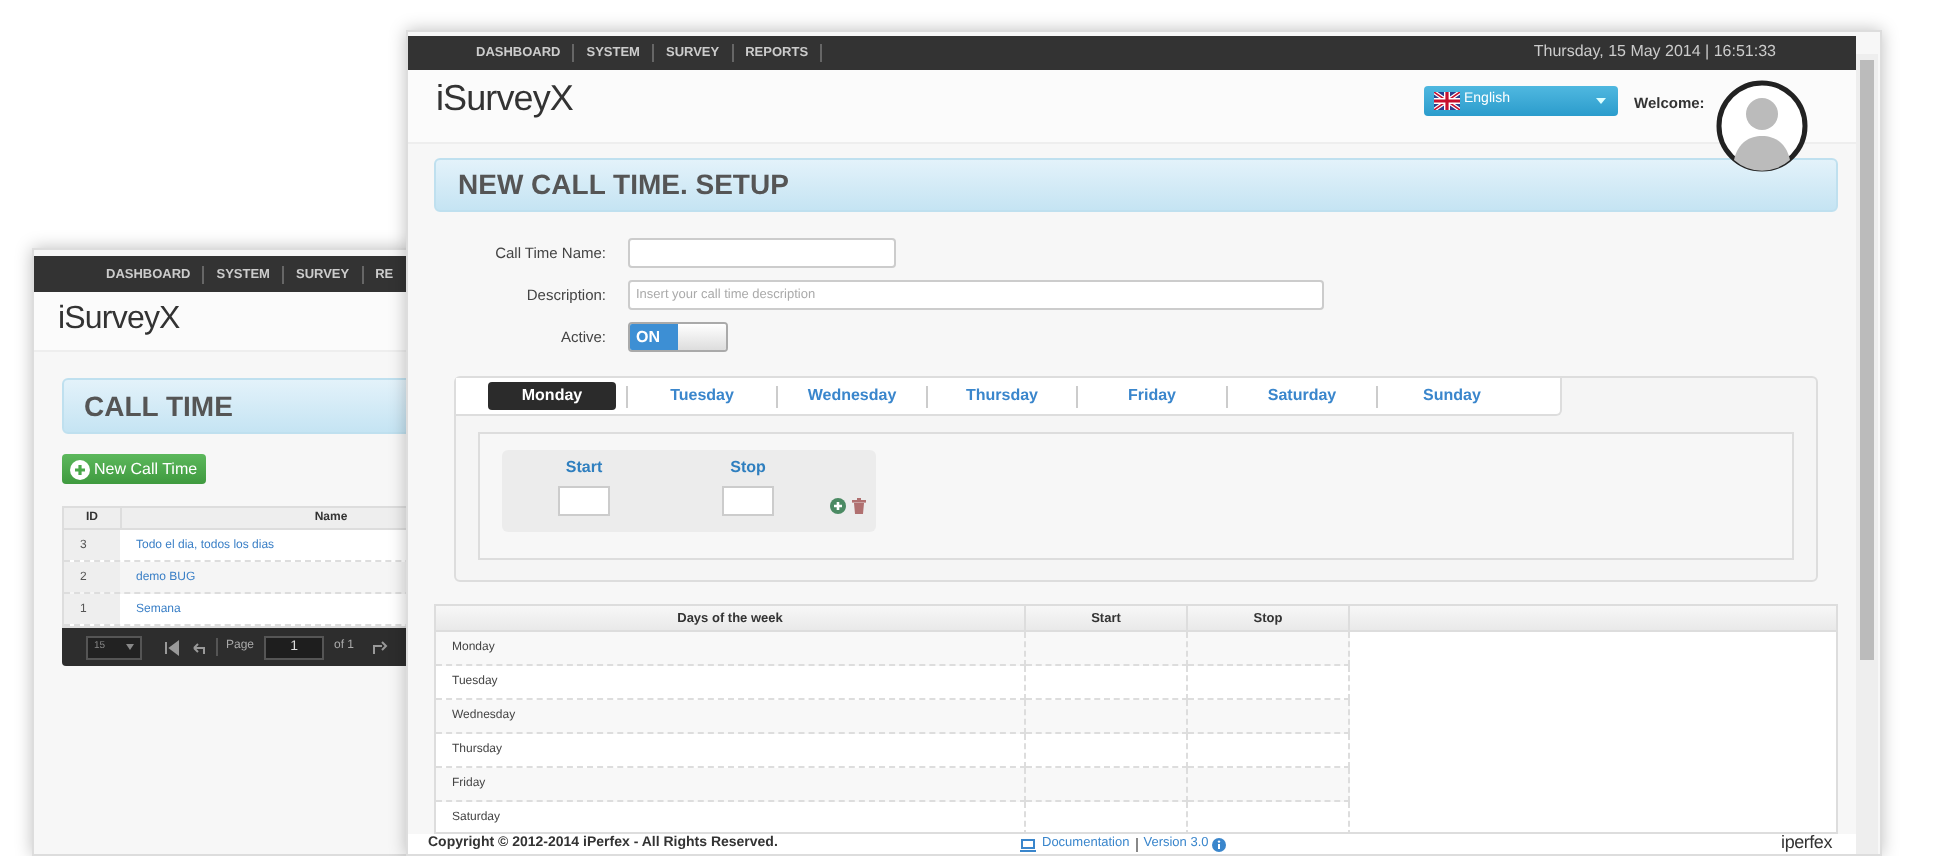 This screenshot has width=1938, height=856. I want to click on time-label: Stop, so click(748, 468).